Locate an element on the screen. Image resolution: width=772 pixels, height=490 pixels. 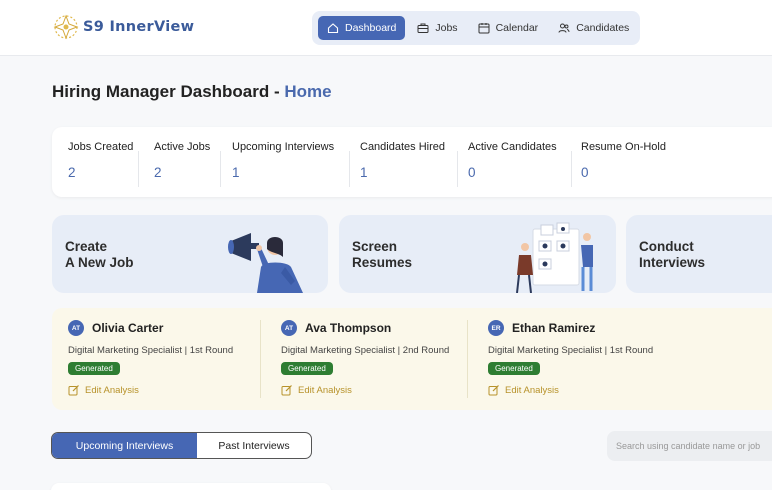
nav-candidates: Candidates is located at coordinates (593, 28).